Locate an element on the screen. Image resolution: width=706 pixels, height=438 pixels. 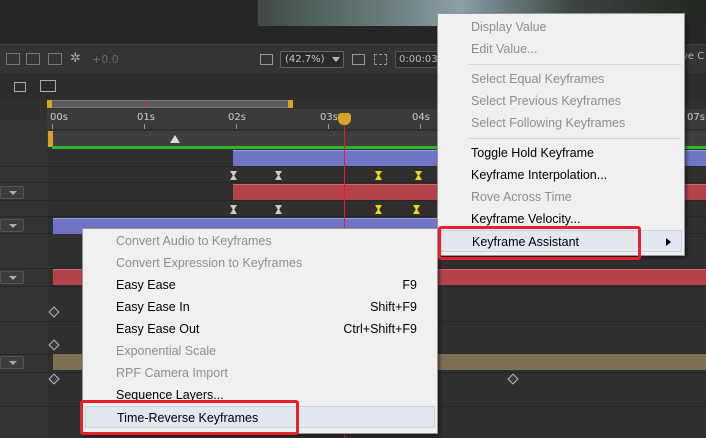
chevron-down-icon is located at coordinates (336, 59).